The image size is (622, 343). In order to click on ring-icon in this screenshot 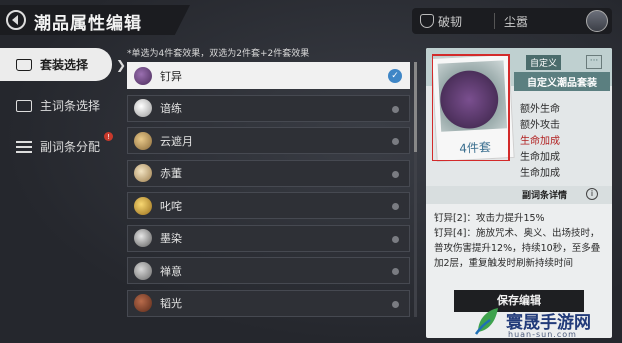, I will do `click(143, 303)`.